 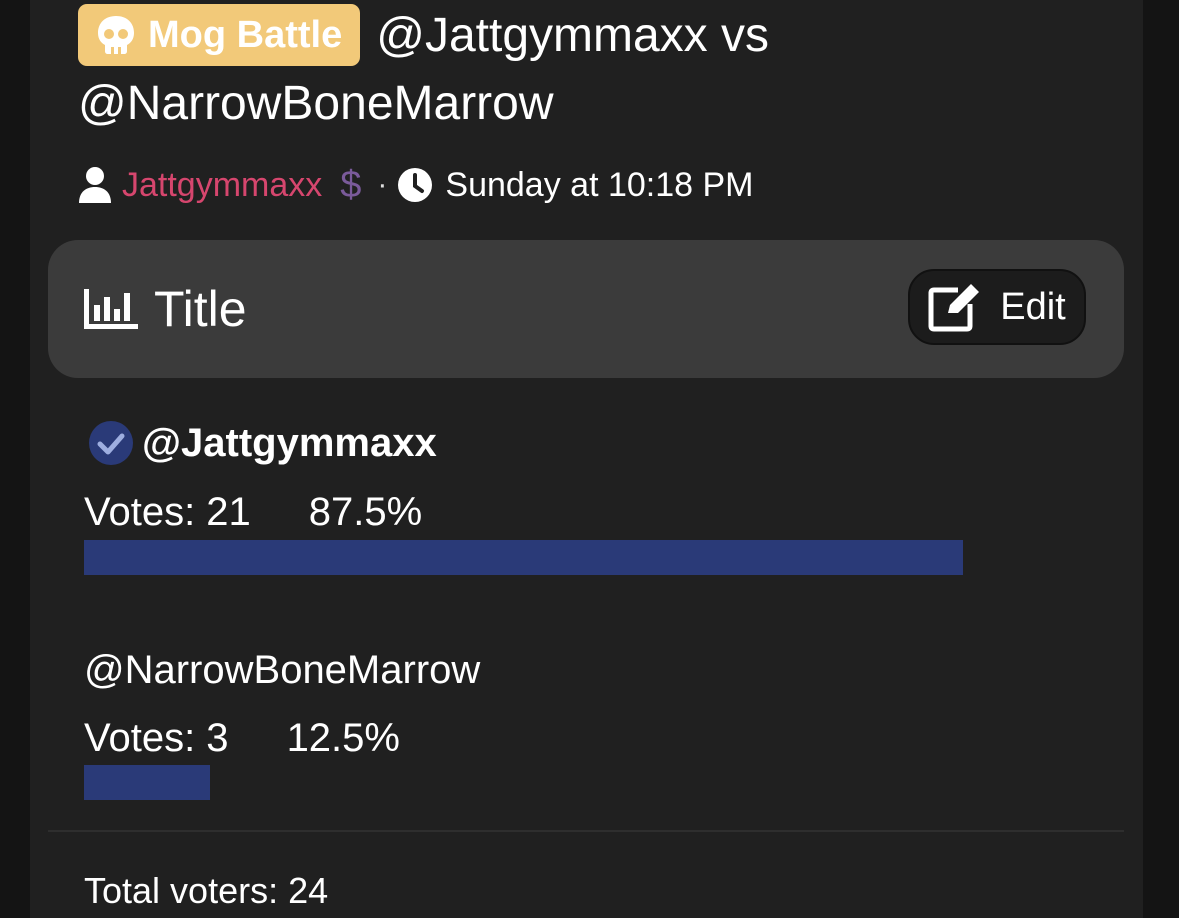 What do you see at coordinates (111, 309) in the screenshot?
I see `bar-chart-icon` at bounding box center [111, 309].